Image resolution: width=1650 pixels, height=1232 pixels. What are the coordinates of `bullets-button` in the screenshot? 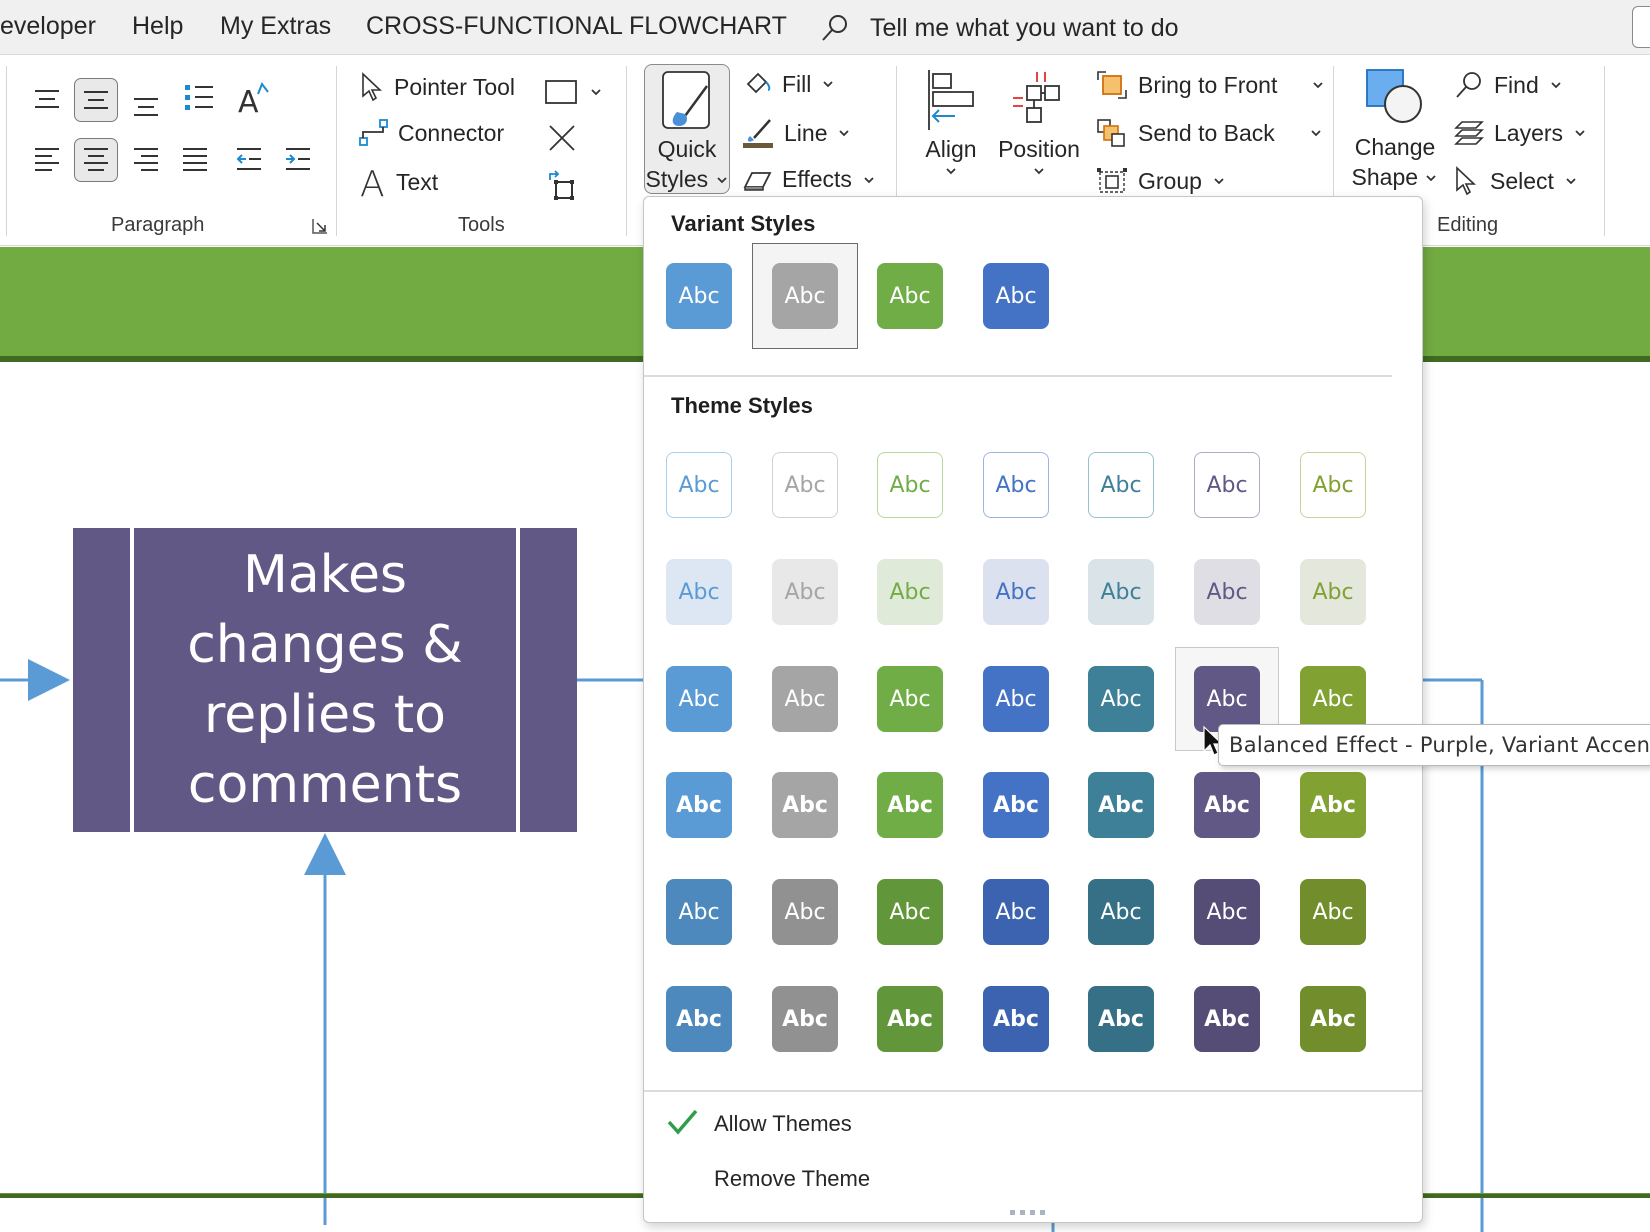 It's located at (199, 98).